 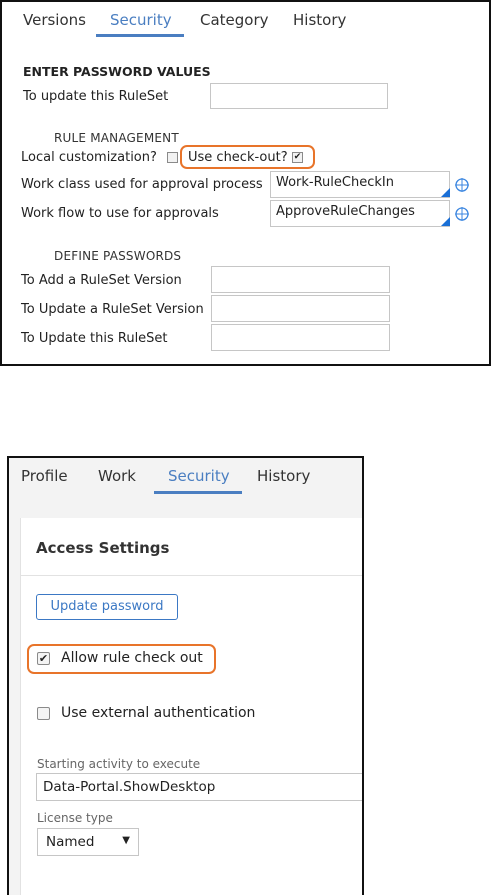 I want to click on allow-checkout-label: Allow rule check out, so click(x=132, y=658).